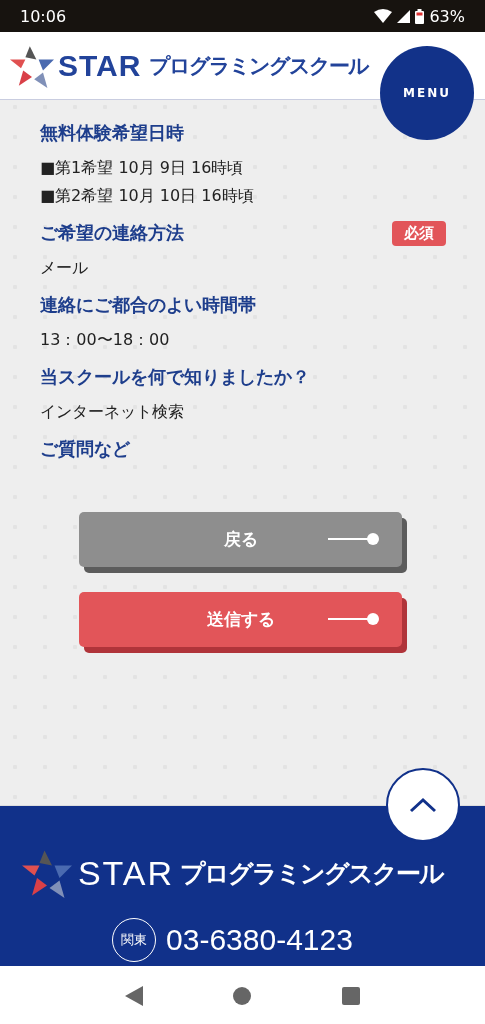 Image resolution: width=485 pixels, height=1024 pixels. I want to click on star-logo-icon, so click(46, 873).